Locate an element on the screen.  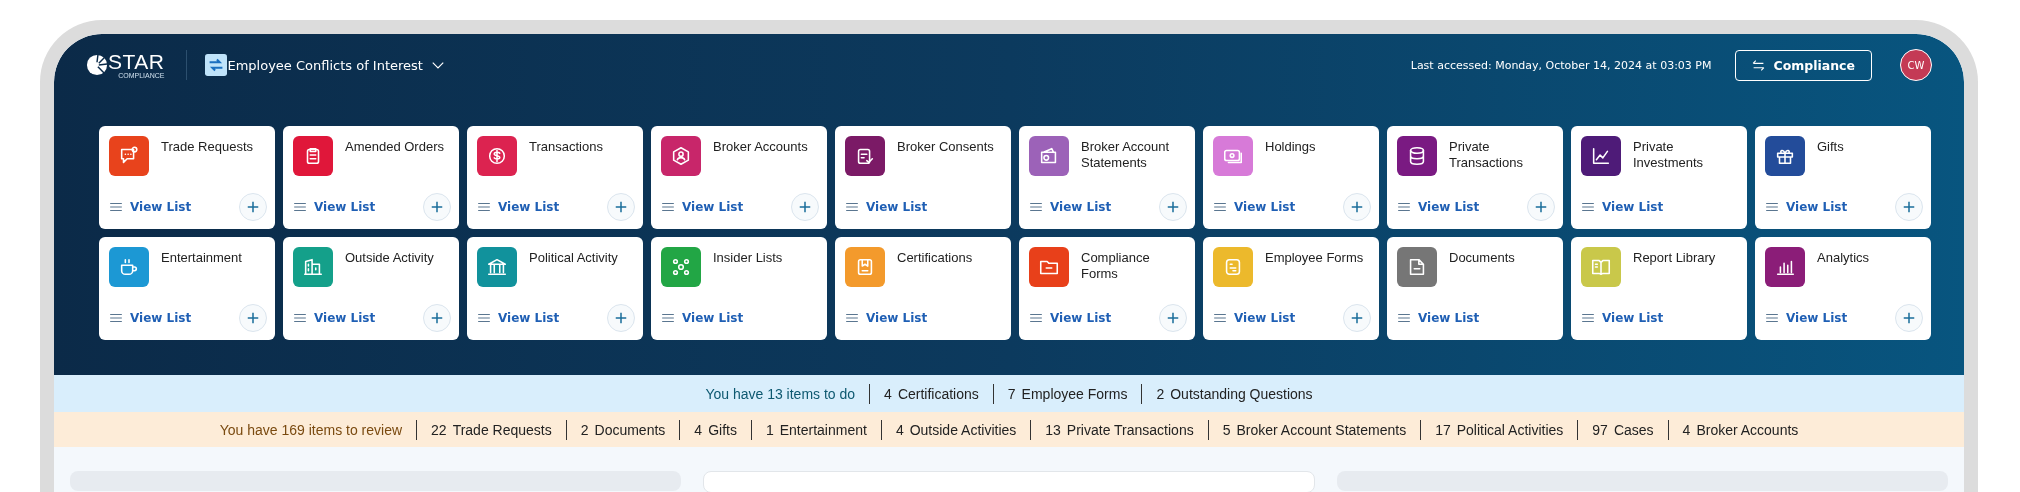
summary-text: You have 169 items to review is located at coordinates (311, 429).